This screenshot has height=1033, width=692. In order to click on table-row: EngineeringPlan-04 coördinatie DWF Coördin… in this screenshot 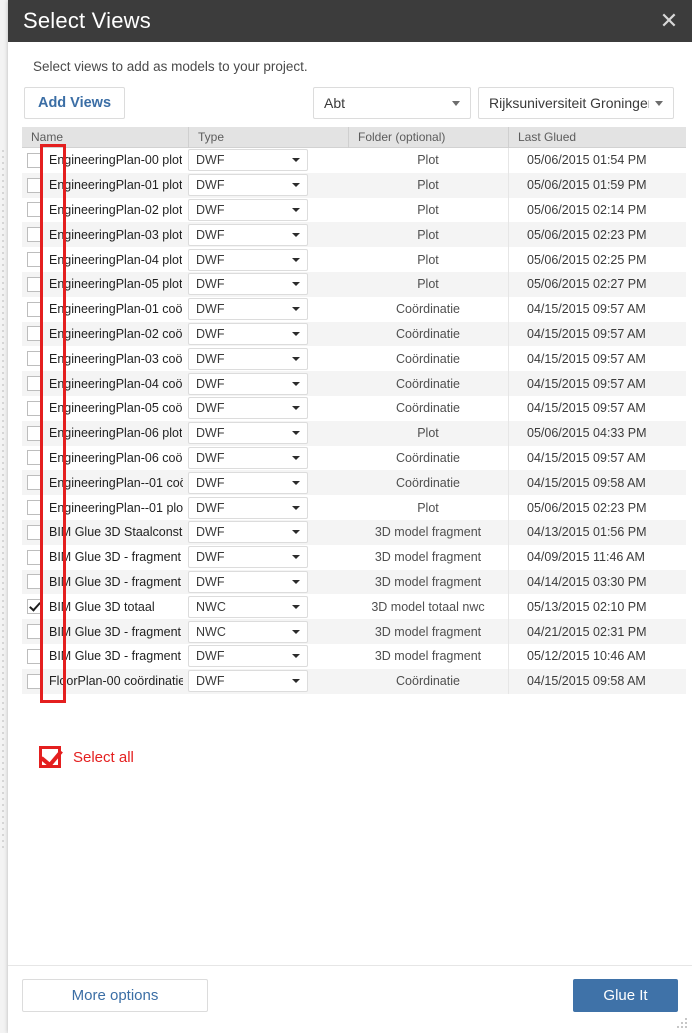, I will do `click(354, 383)`.